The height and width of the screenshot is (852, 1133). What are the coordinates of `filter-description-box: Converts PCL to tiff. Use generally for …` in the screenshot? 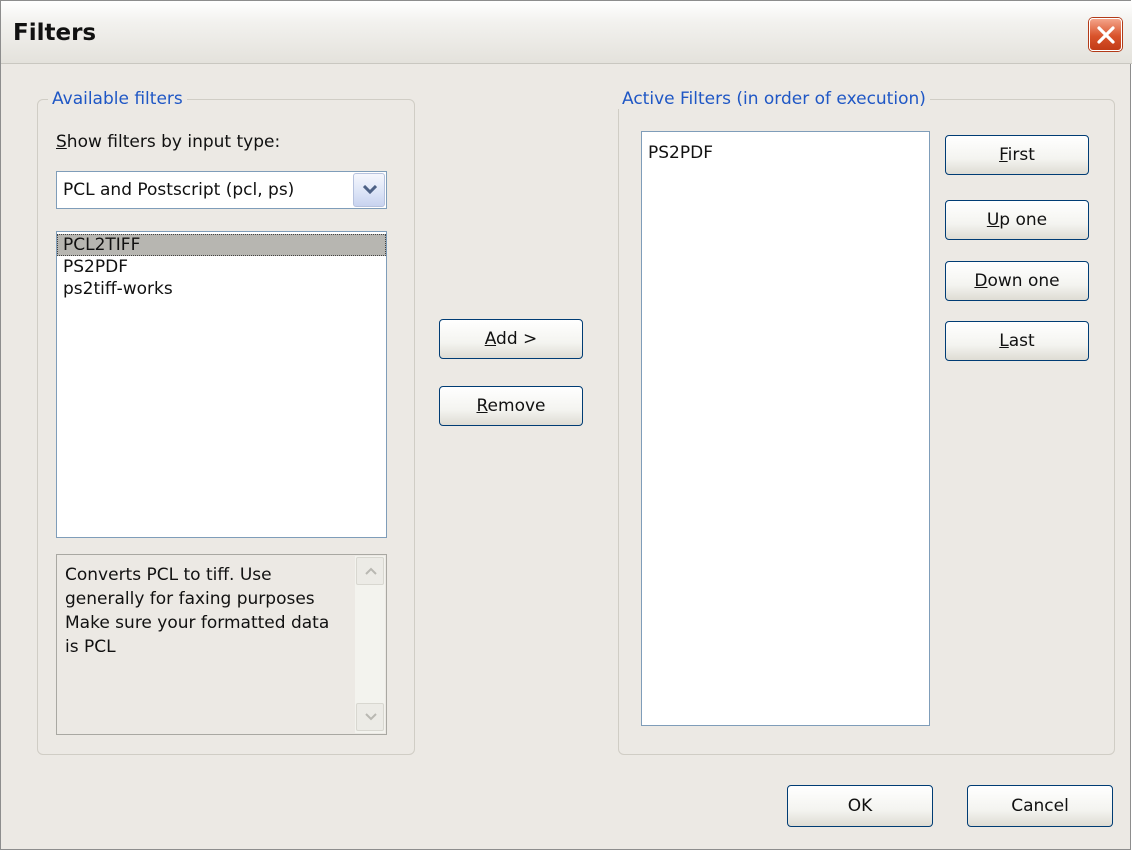 It's located at (221, 644).